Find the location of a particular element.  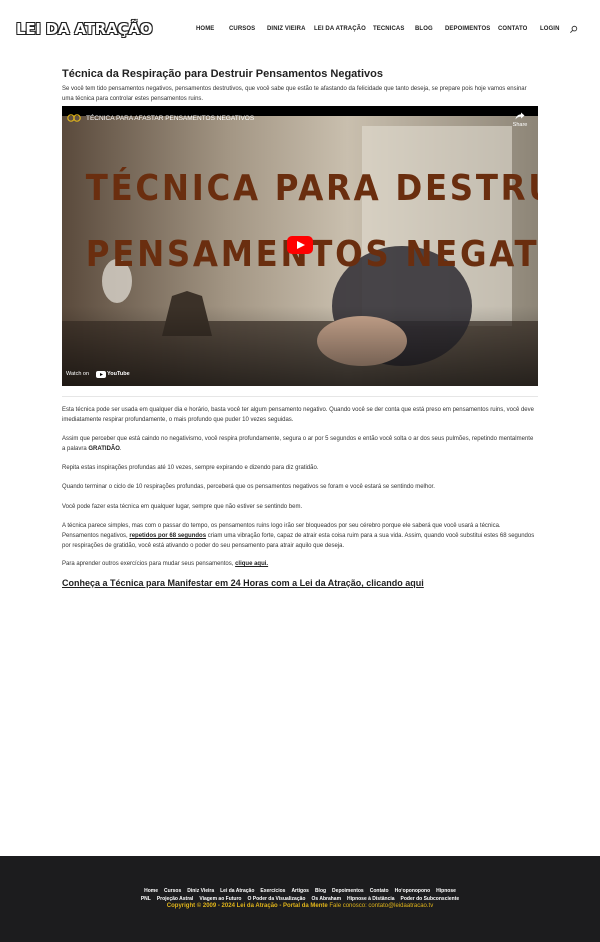

footer-link-projecao-astral: Projeção Astral is located at coordinates (175, 899).